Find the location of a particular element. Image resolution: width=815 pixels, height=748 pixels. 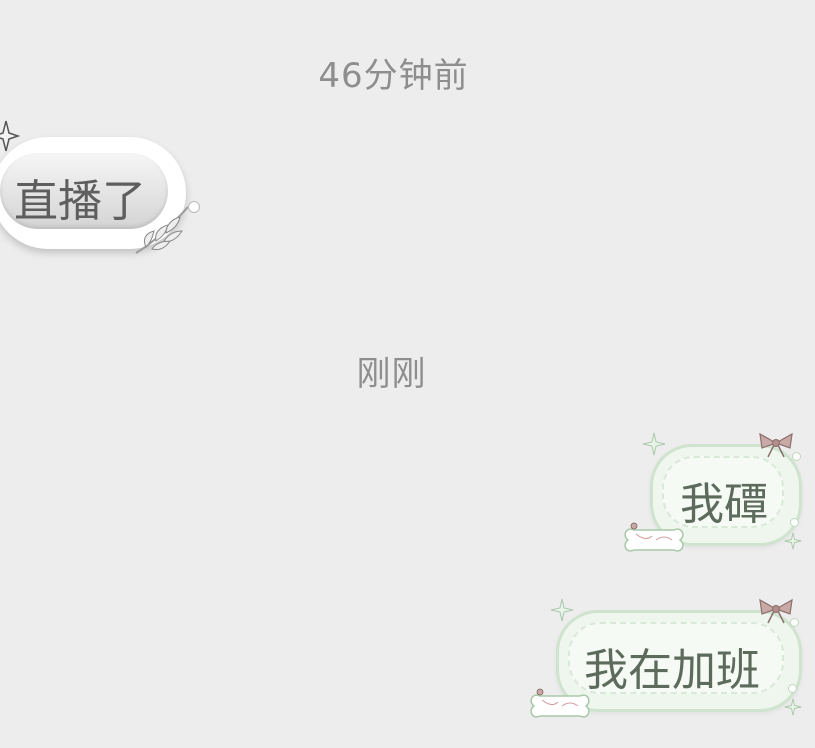

timestamp: 刚刚 is located at coordinates (391, 374).